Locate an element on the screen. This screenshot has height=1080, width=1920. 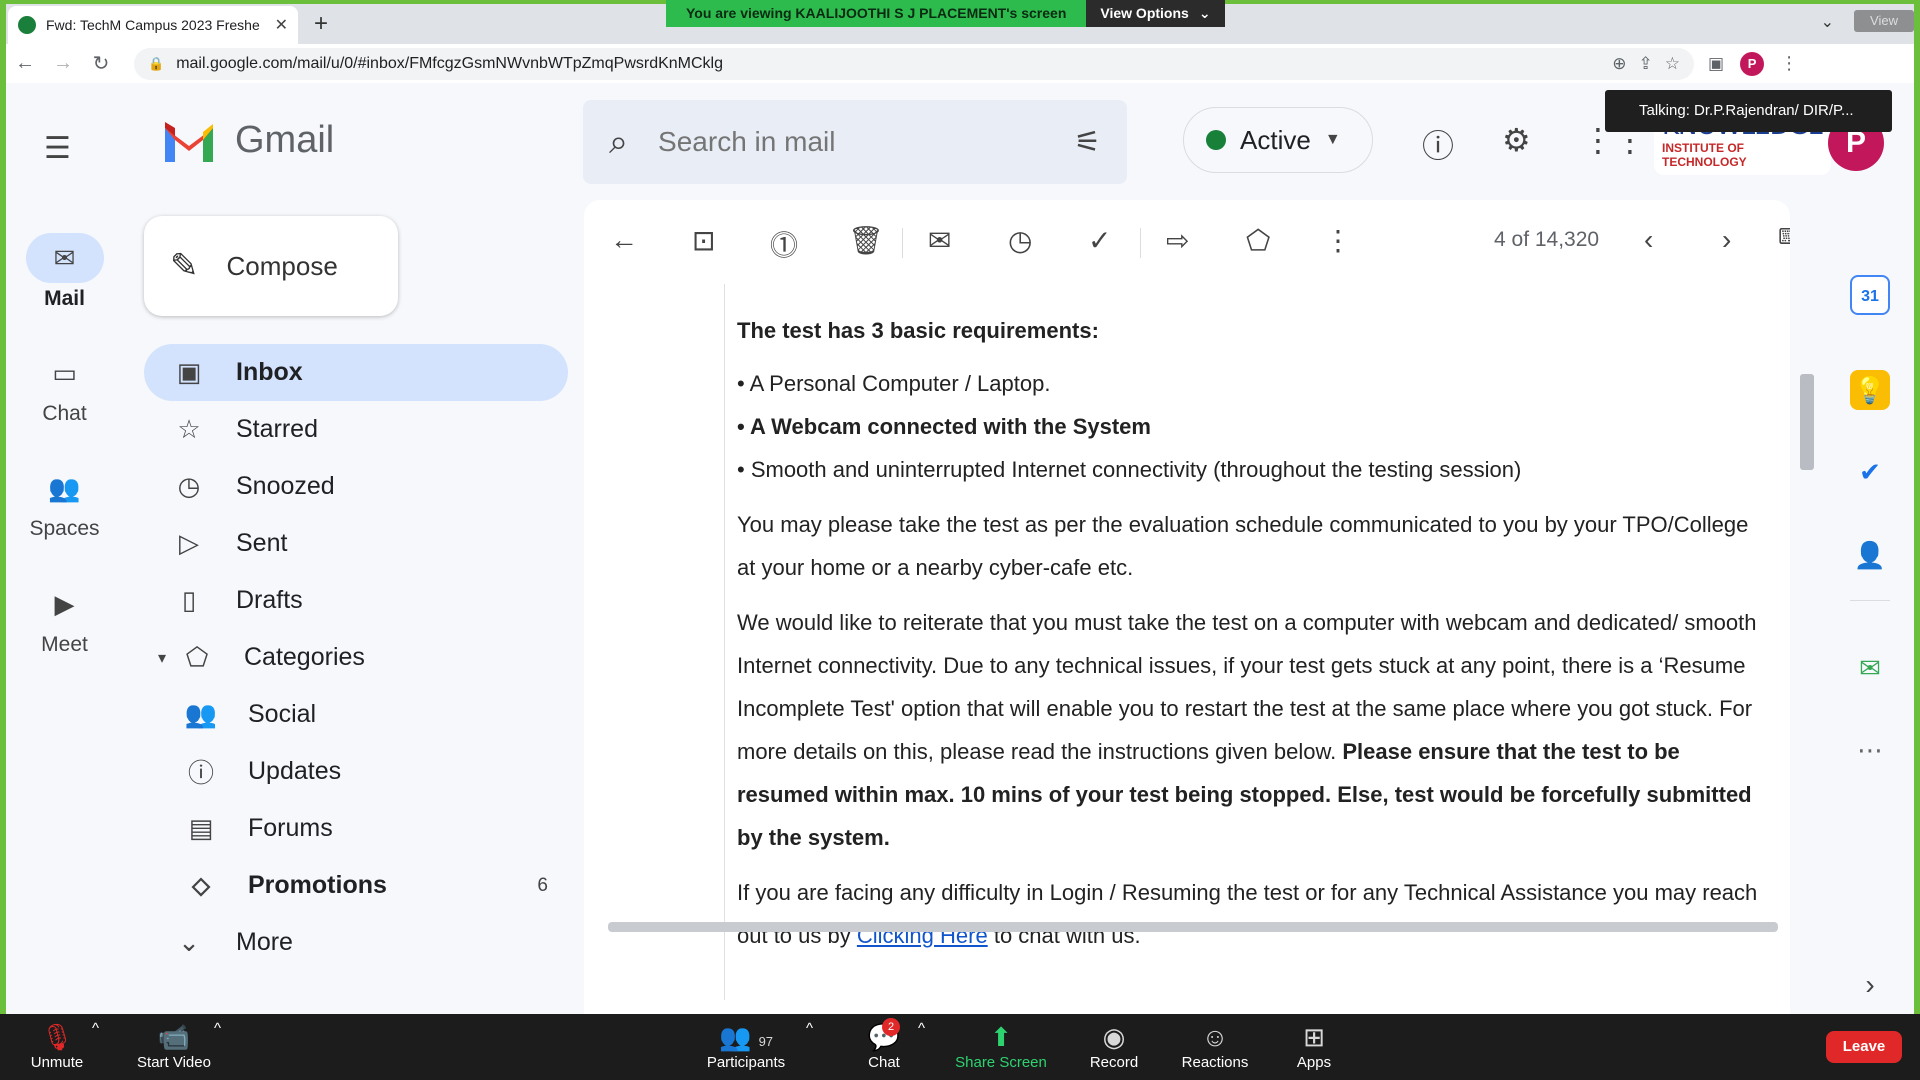
share-screen-button: ⬆ Share Screen is located at coordinates (1001, 1045).